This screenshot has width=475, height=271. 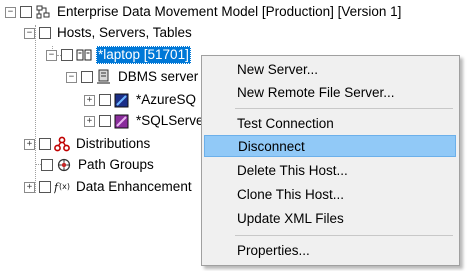 I want to click on azure-db-icon, so click(x=122, y=100).